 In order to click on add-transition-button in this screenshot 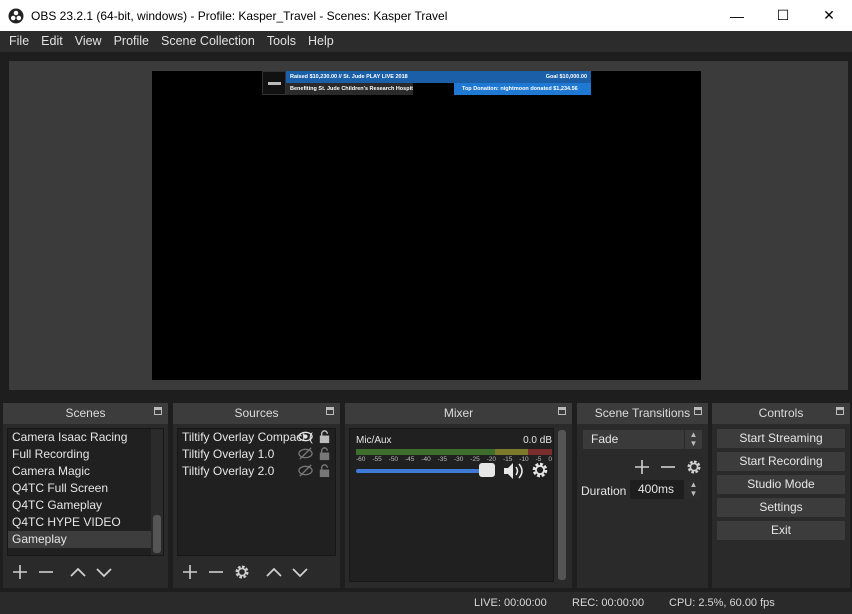, I will do `click(642, 467)`.